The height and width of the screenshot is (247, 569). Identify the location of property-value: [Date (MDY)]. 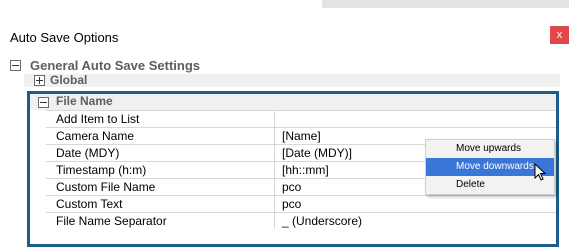
(317, 153).